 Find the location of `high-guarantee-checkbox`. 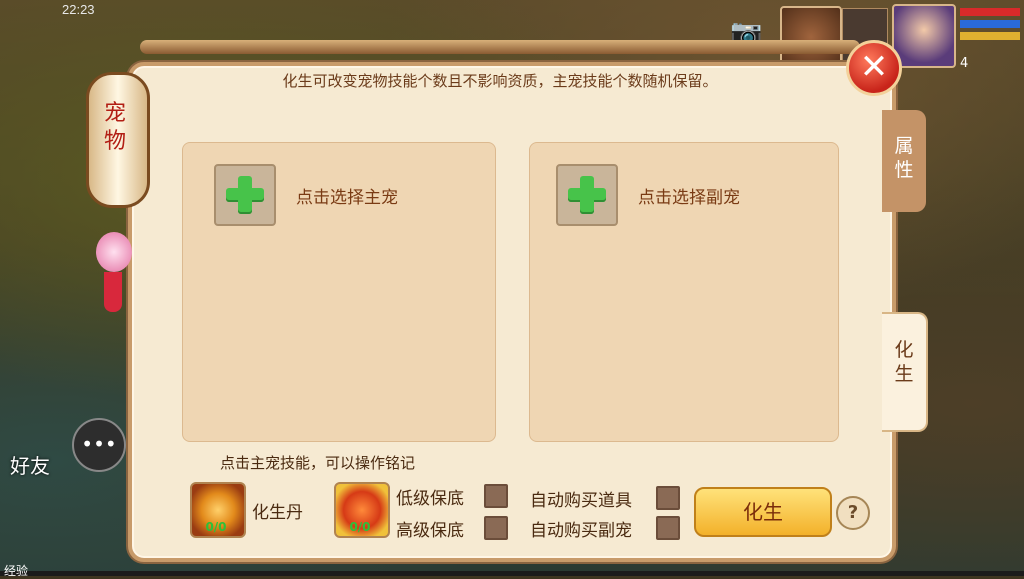

high-guarantee-checkbox is located at coordinates (496, 528).